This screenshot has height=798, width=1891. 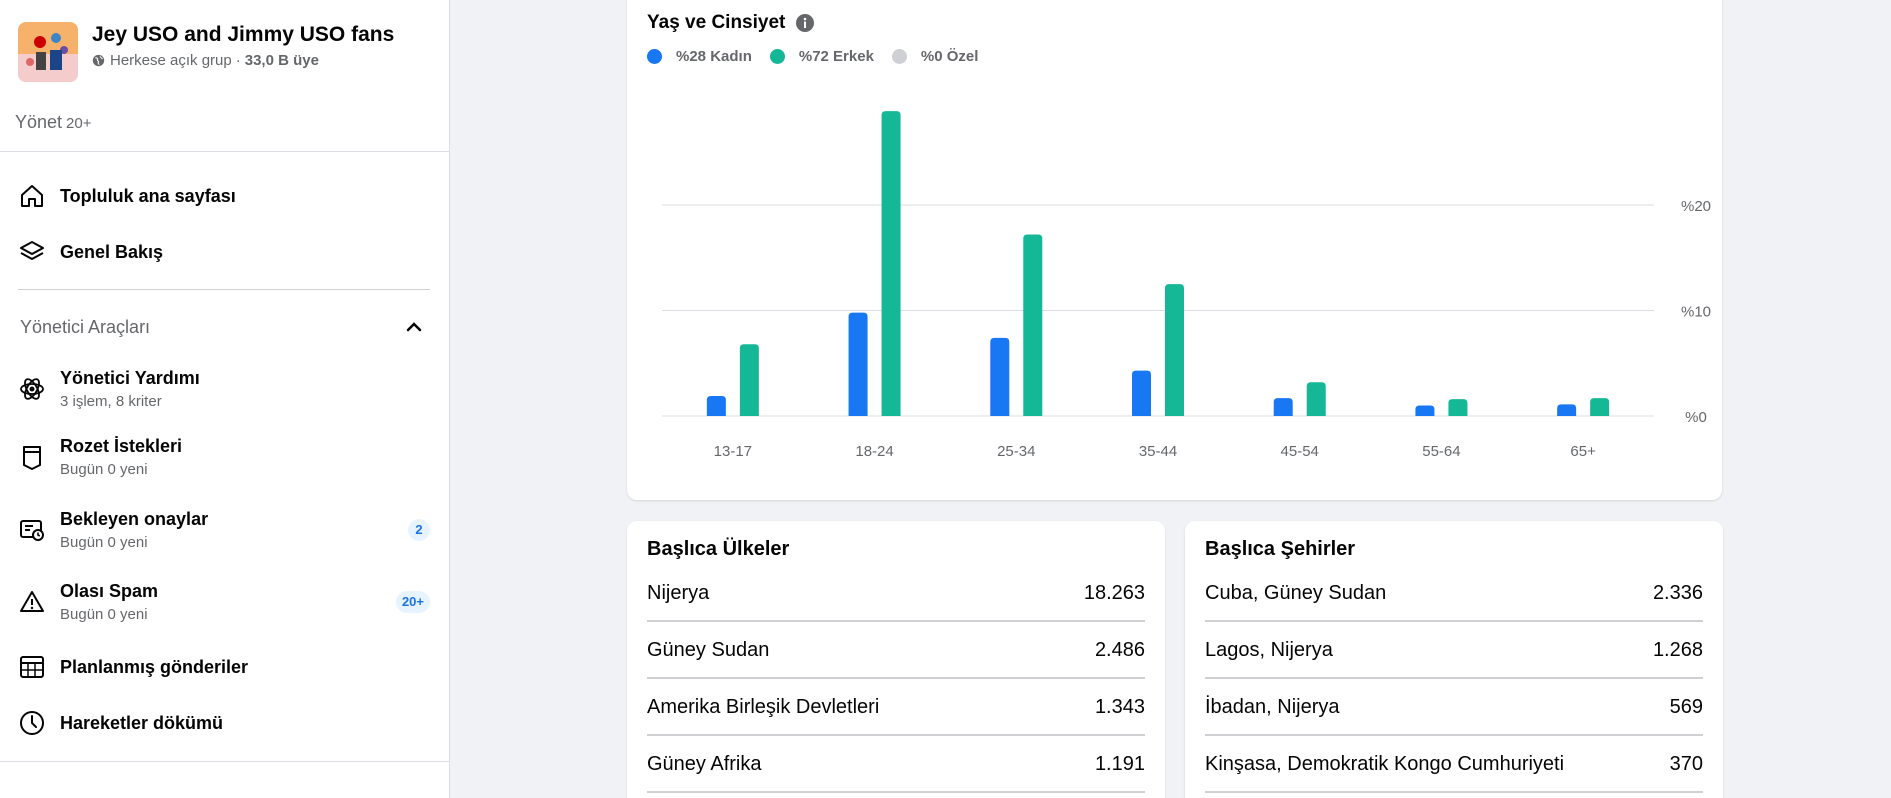 What do you see at coordinates (1269, 649) in the screenshot?
I see `city-name: Lagos, Nijerya` at bounding box center [1269, 649].